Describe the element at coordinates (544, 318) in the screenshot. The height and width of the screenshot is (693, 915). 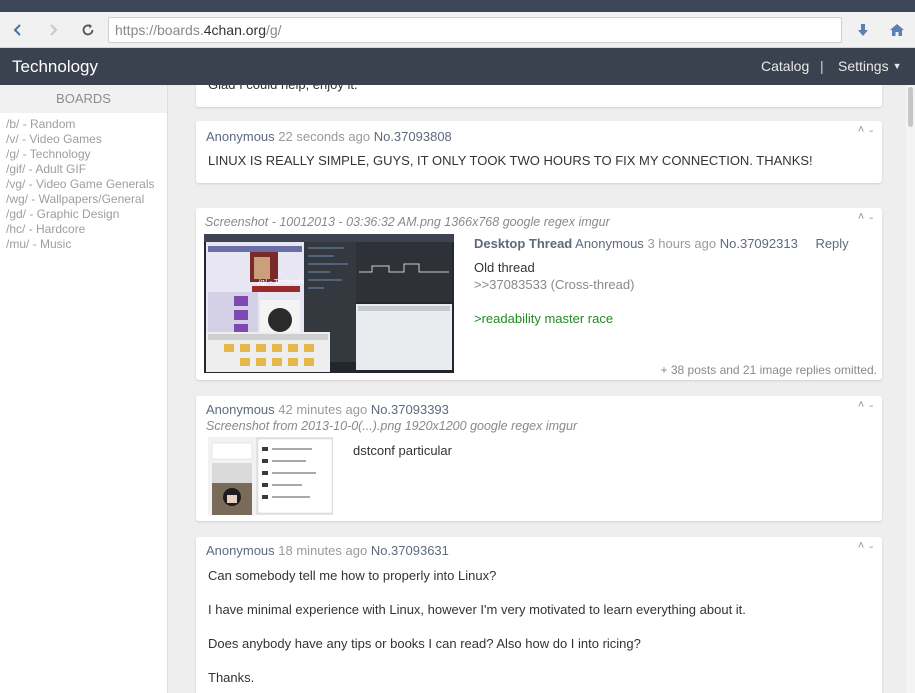
I see `greentext-line: >readability master race` at that location.